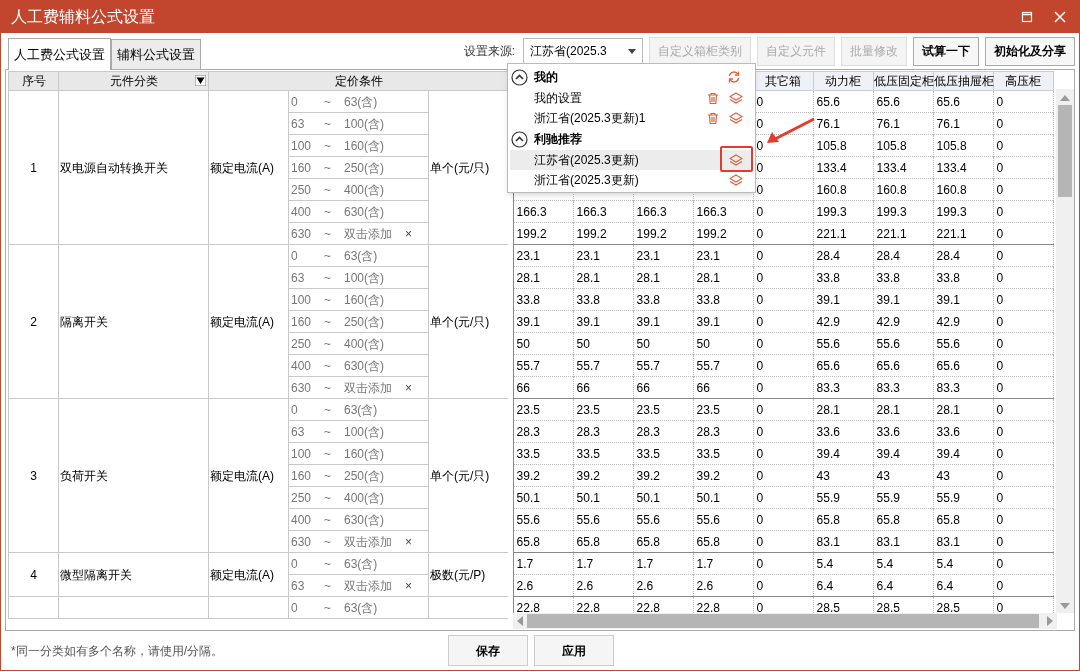 Image resolution: width=1080 pixels, height=671 pixels. Describe the element at coordinates (519, 621) in the screenshot. I see `scroll-left-icon` at that location.